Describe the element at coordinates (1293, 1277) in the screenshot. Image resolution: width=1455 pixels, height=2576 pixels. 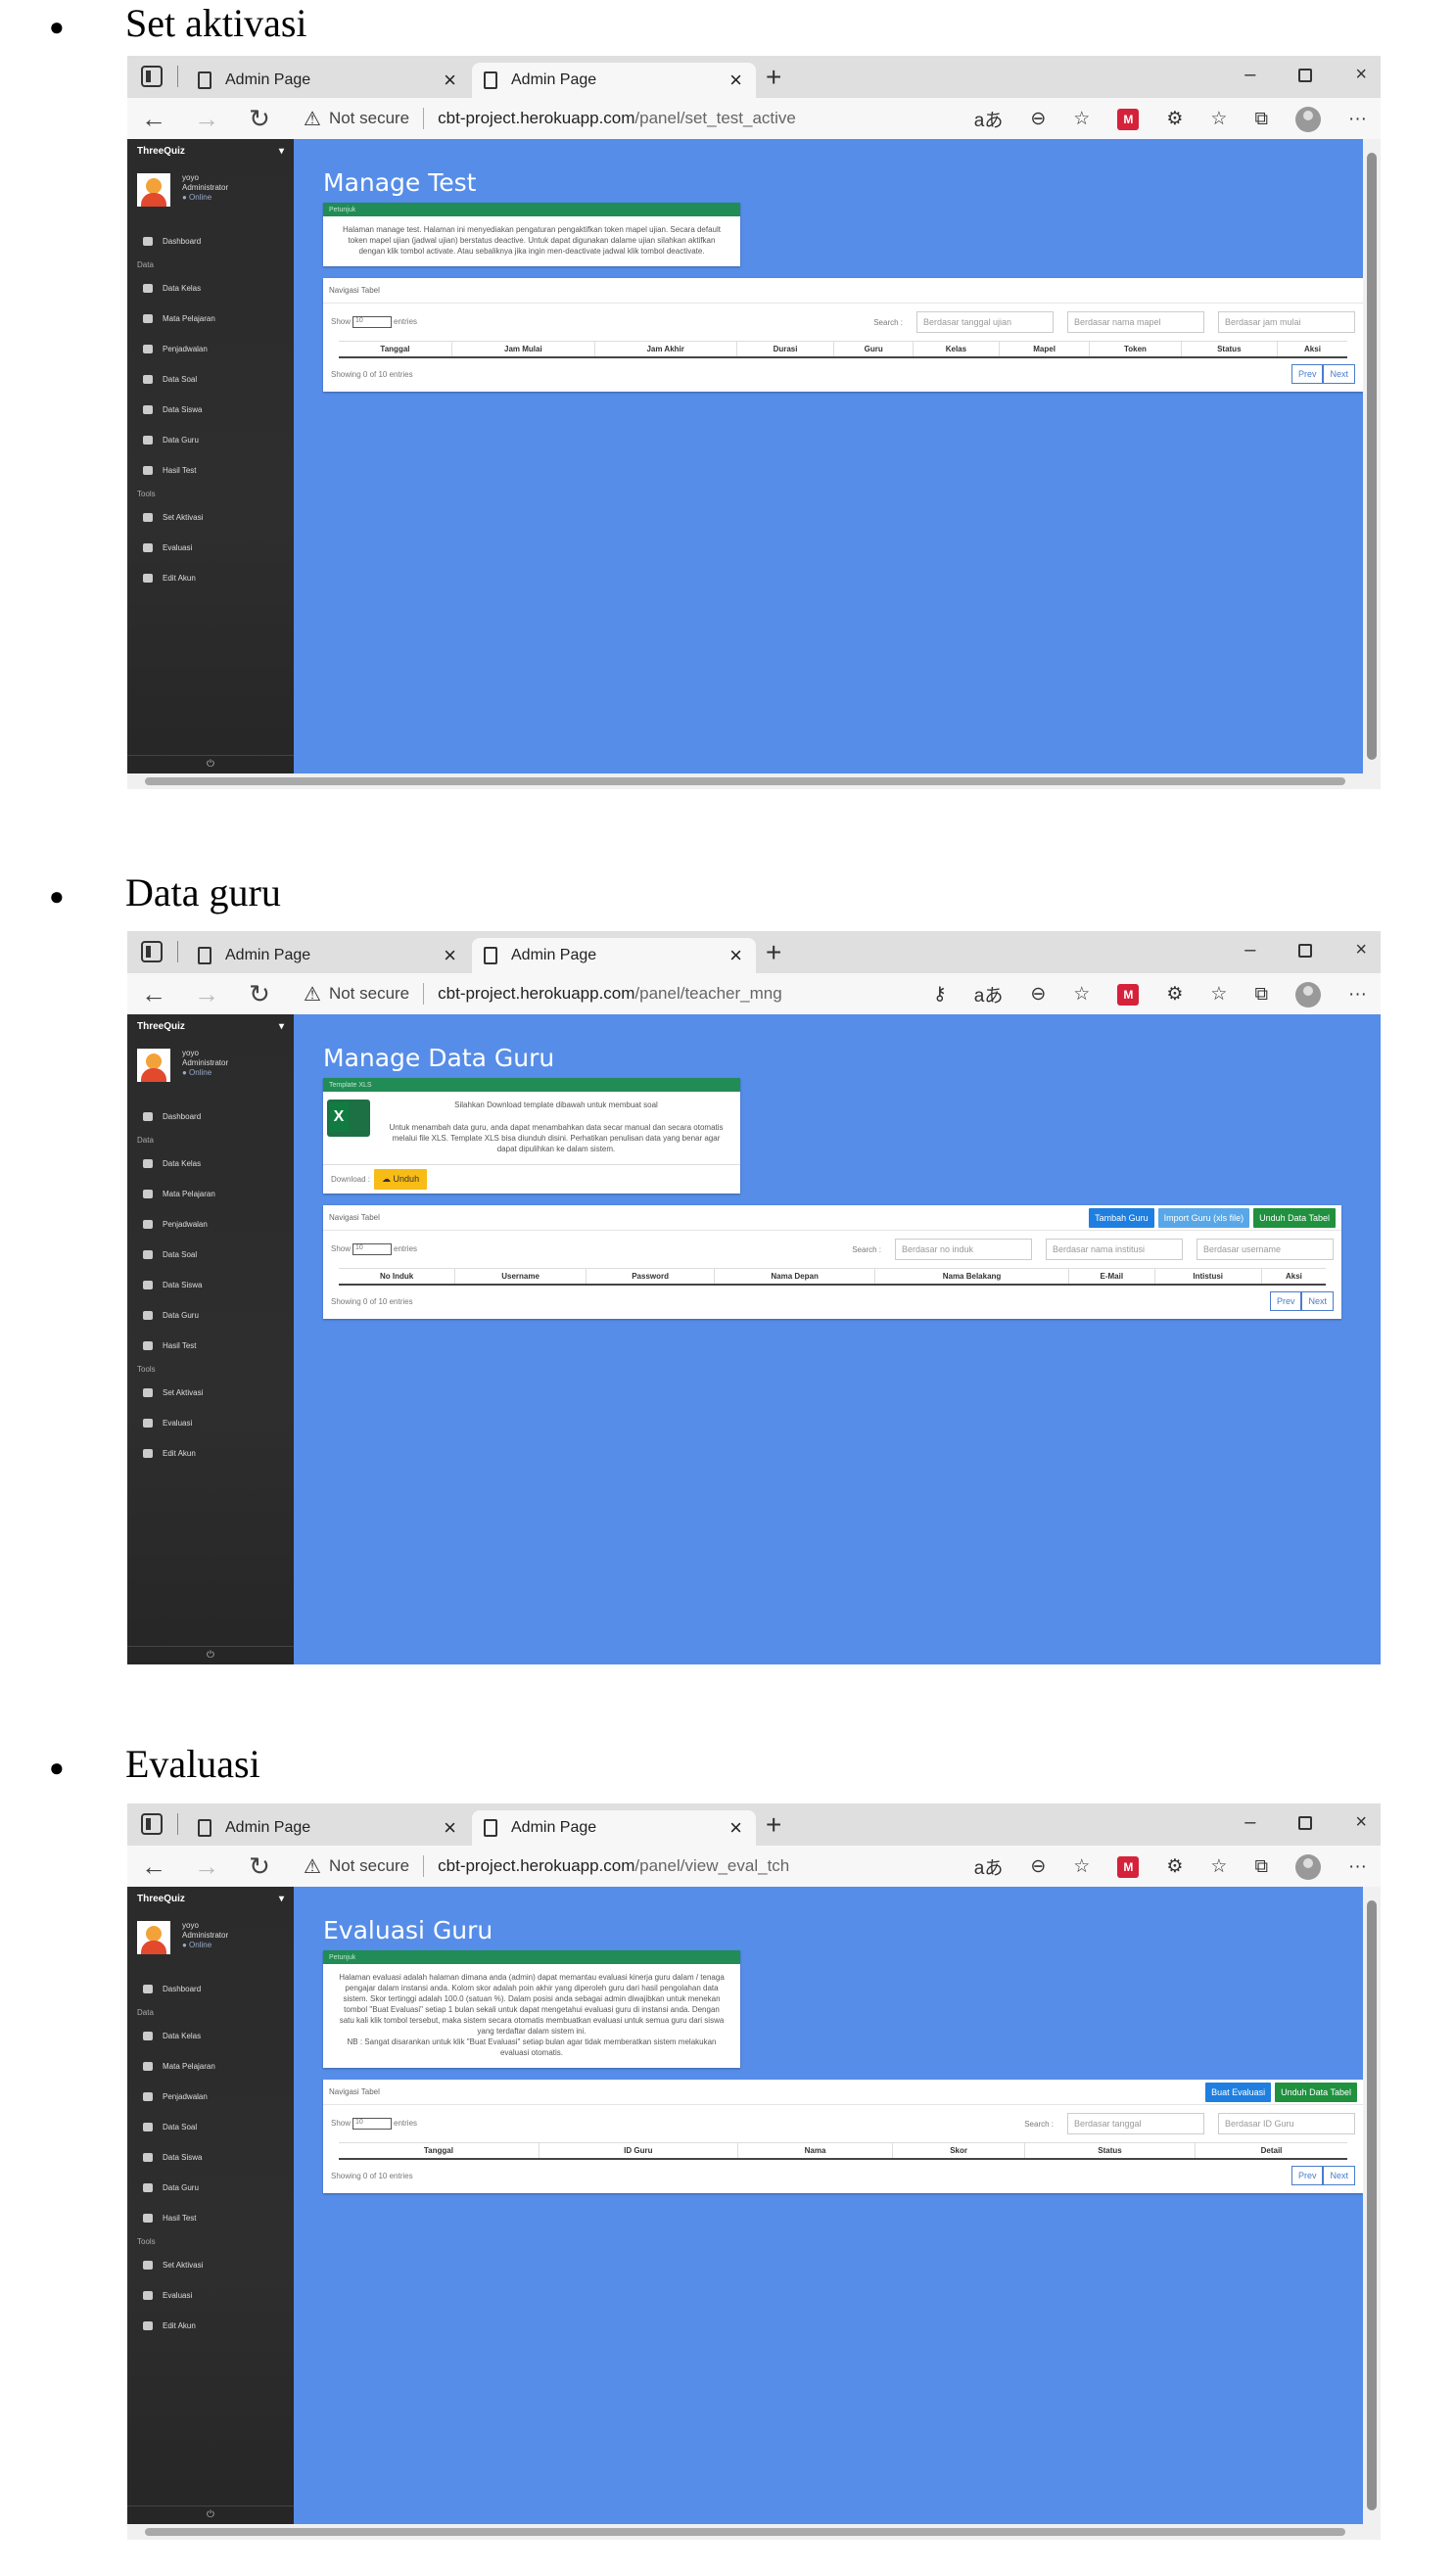
I see `column-header: Aksi` at that location.